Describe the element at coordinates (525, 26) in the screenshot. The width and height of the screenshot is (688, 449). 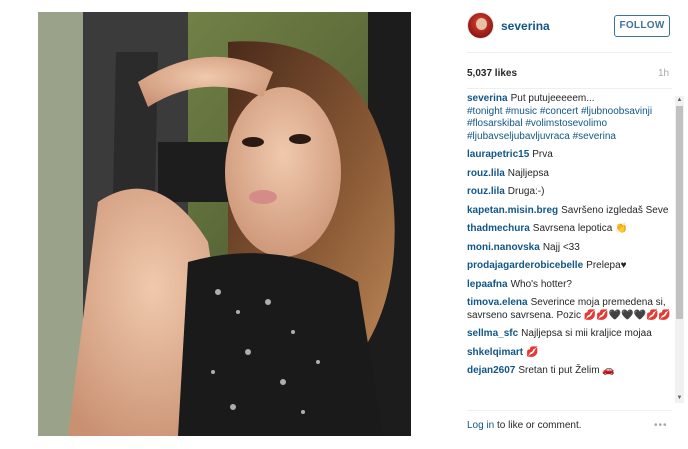
I see `username-link: severina` at that location.